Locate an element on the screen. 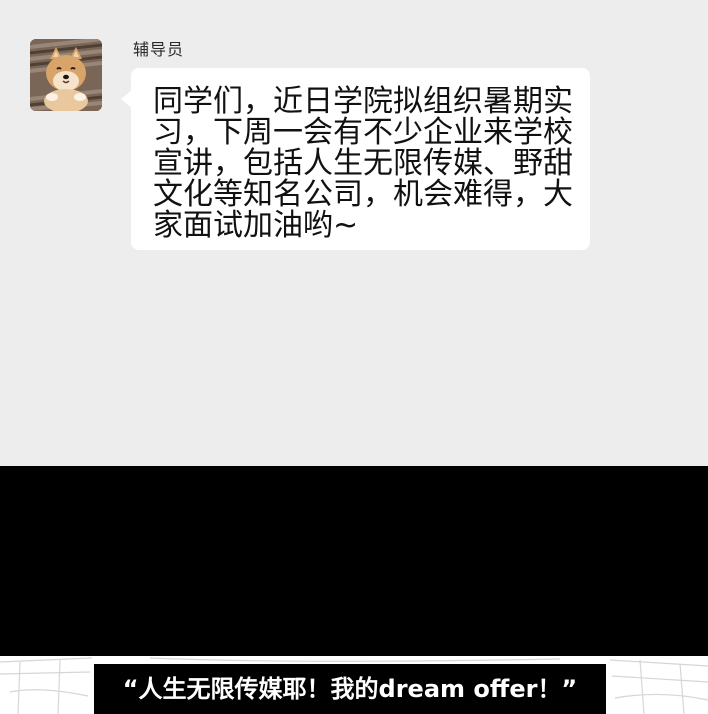 The image size is (708, 714). sender-name: 辅导员 is located at coordinates (159, 49).